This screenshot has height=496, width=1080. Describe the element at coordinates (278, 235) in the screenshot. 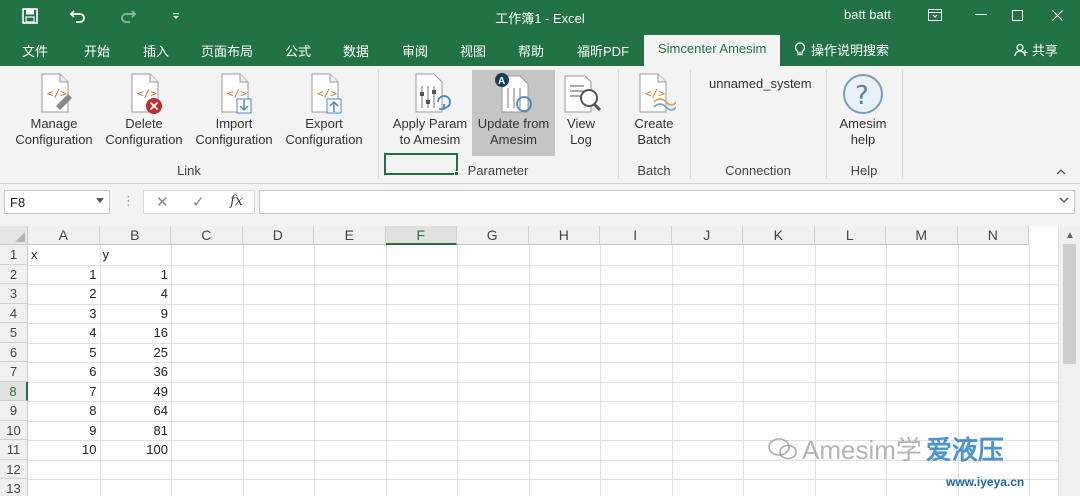

I see `column-header-d: D` at that location.